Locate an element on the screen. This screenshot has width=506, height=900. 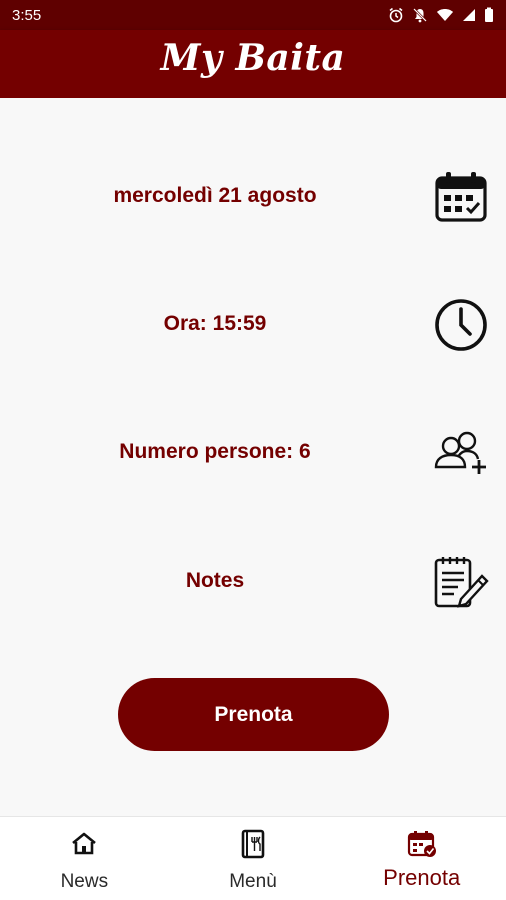
time-label: Ora: 15:59 is located at coordinates (215, 324).